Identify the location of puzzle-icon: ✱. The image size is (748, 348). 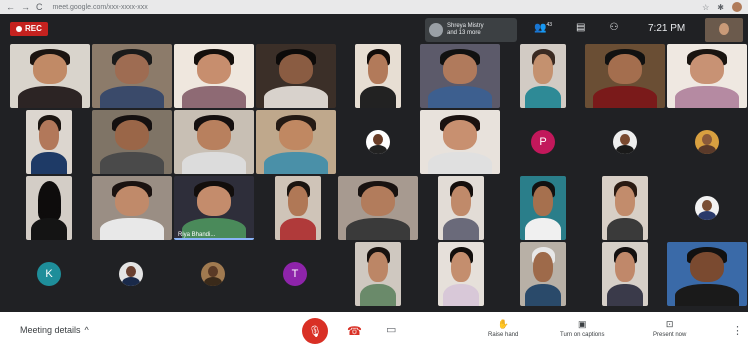
(720, 7).